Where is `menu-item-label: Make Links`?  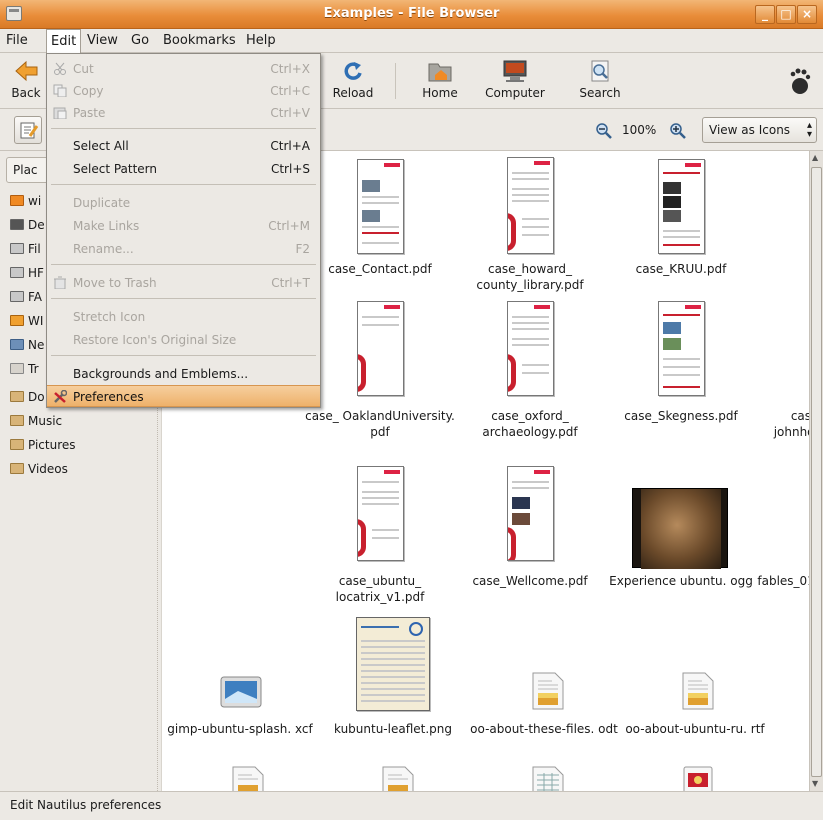
menu-item-label: Make Links is located at coordinates (106, 226).